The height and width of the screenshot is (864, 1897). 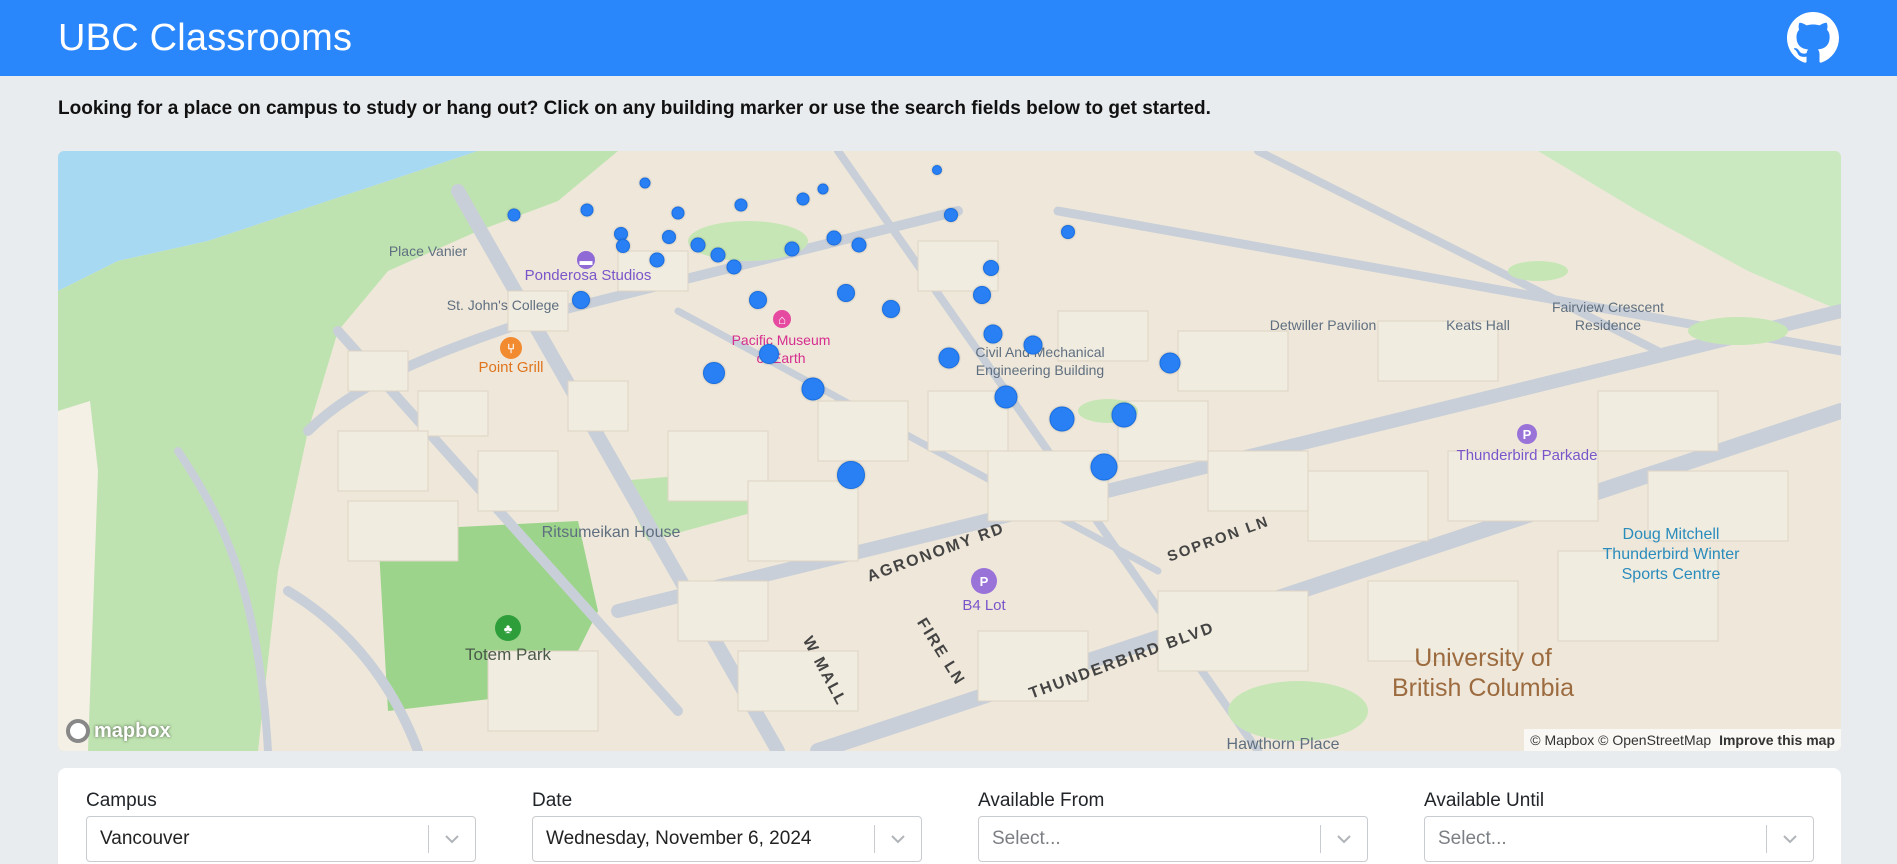 What do you see at coordinates (1777, 740) in the screenshot?
I see `improve-map-link: Improve this map` at bounding box center [1777, 740].